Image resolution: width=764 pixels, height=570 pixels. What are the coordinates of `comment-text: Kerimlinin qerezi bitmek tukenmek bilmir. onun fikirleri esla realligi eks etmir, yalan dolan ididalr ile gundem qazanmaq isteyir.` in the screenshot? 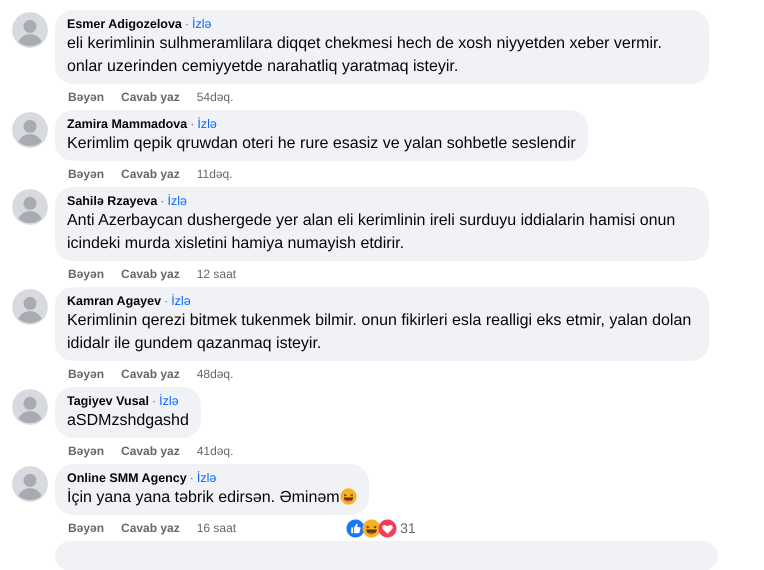 It's located at (379, 332).